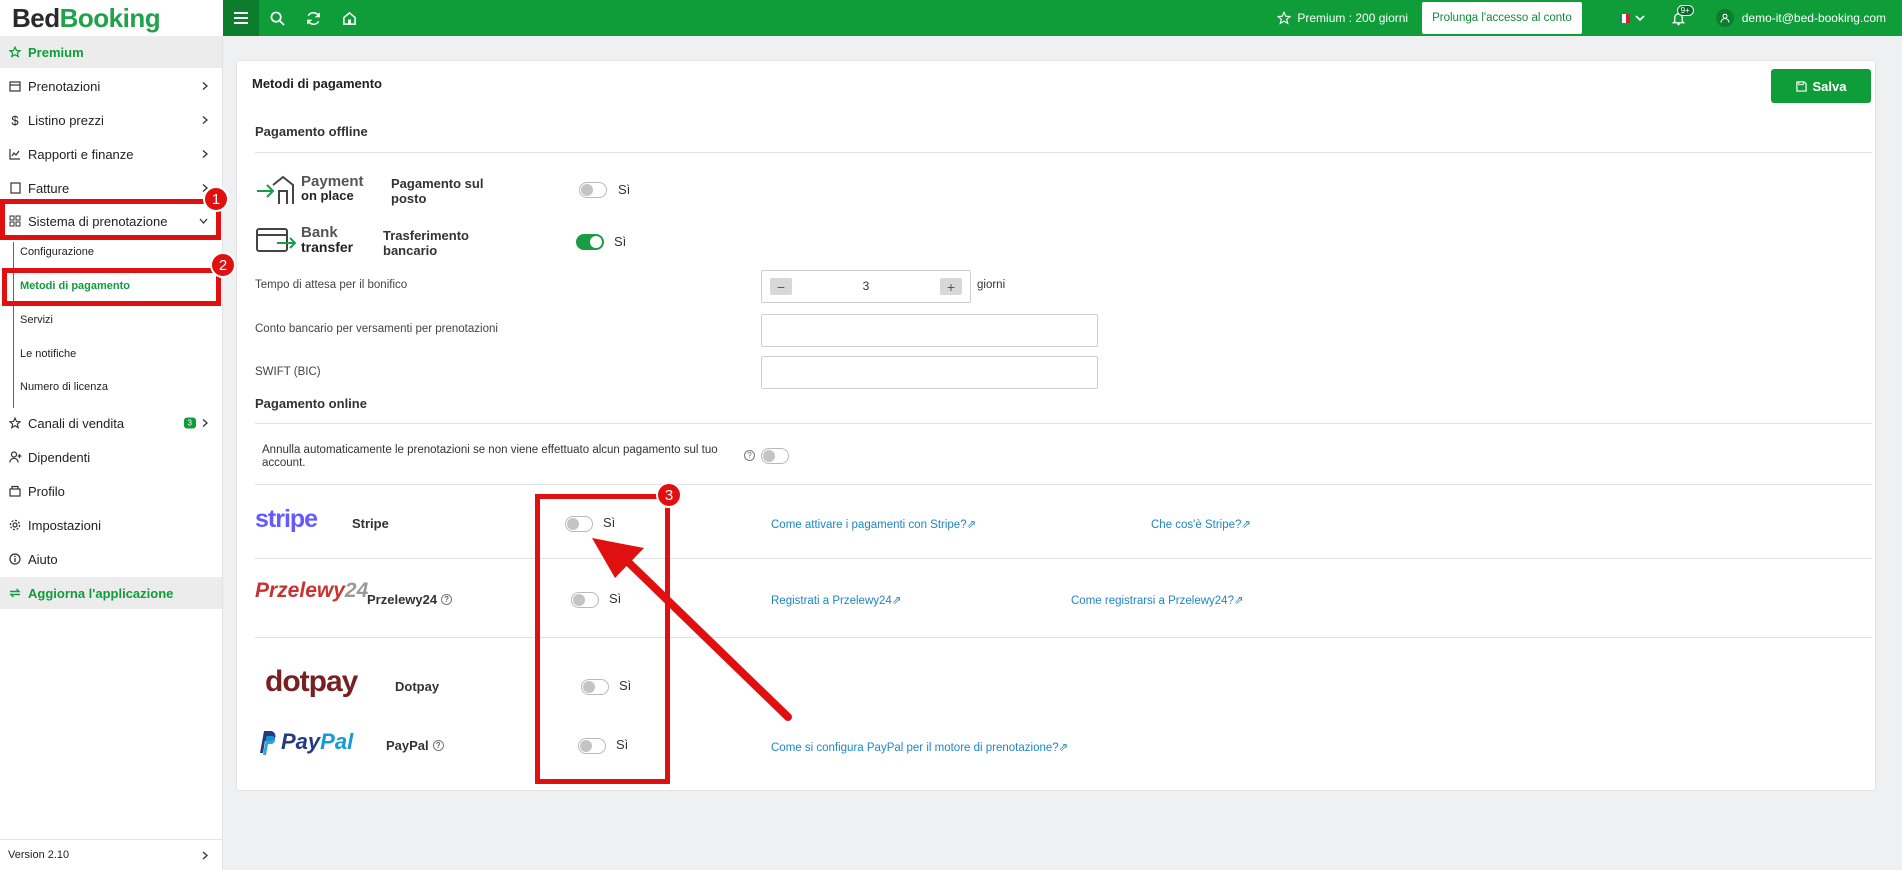  What do you see at coordinates (775, 456) in the screenshot?
I see `auto-cancel-toggle` at bounding box center [775, 456].